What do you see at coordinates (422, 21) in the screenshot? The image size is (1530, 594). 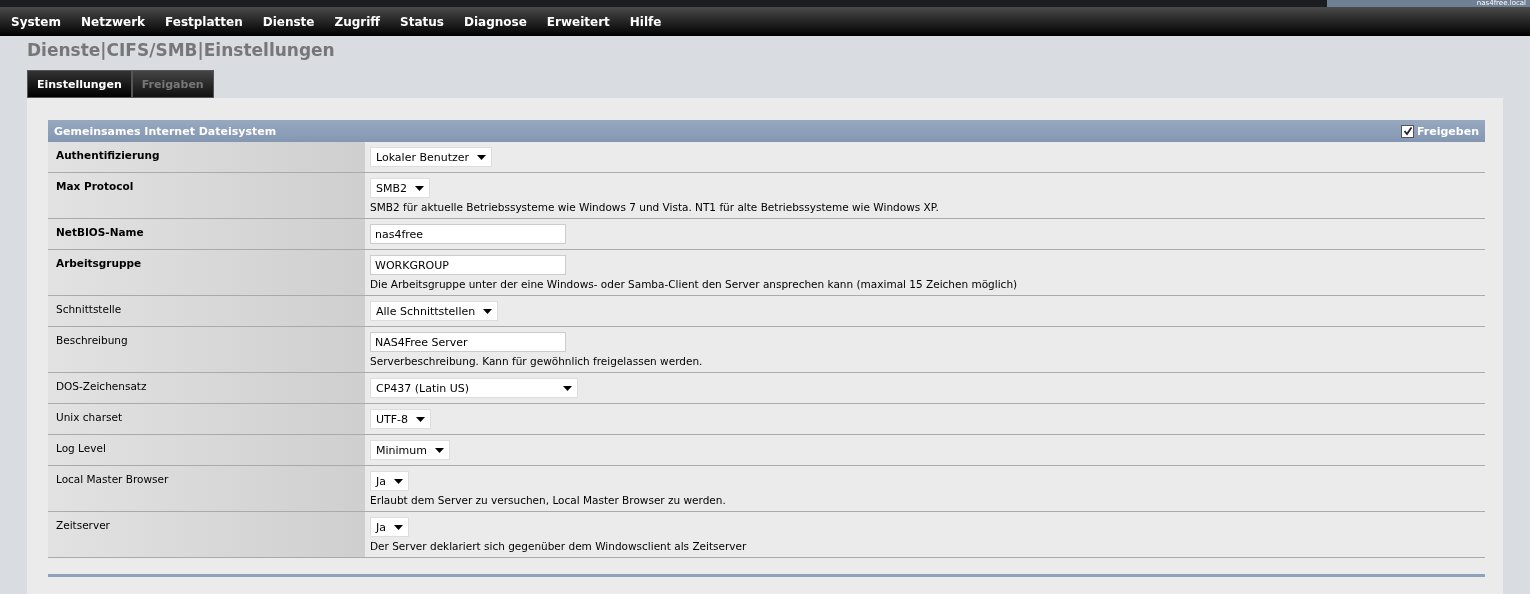 I see `menu-item: Status` at bounding box center [422, 21].